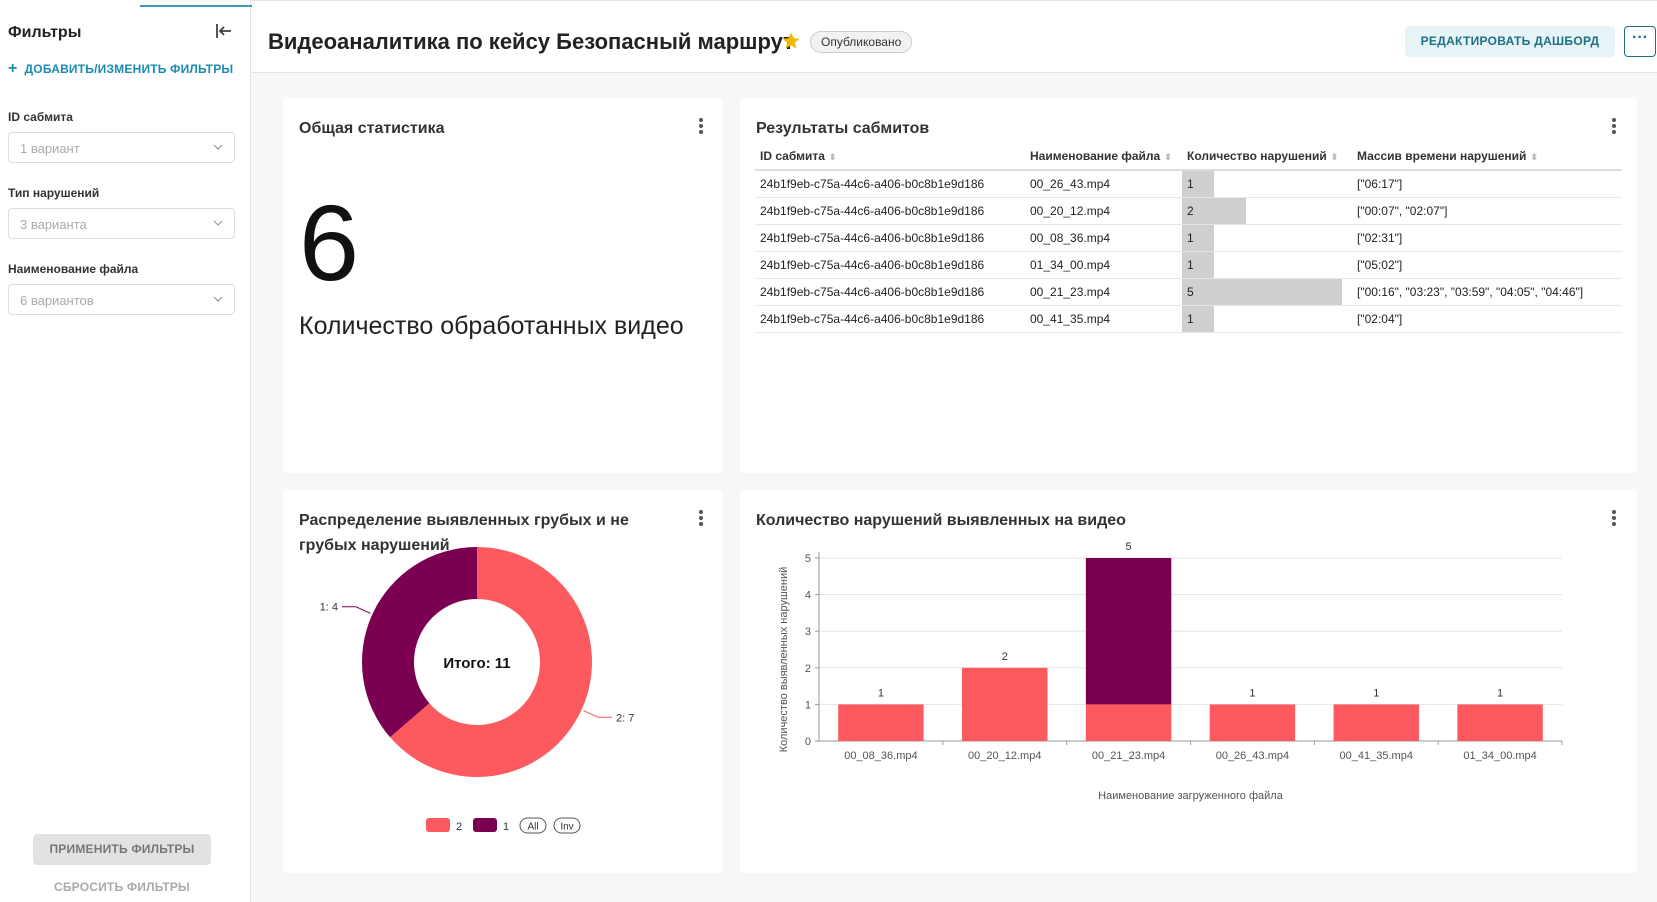  Describe the element at coordinates (784, 660) in the screenshot. I see `y-axis-title: Количество выявленных нарушений` at that location.